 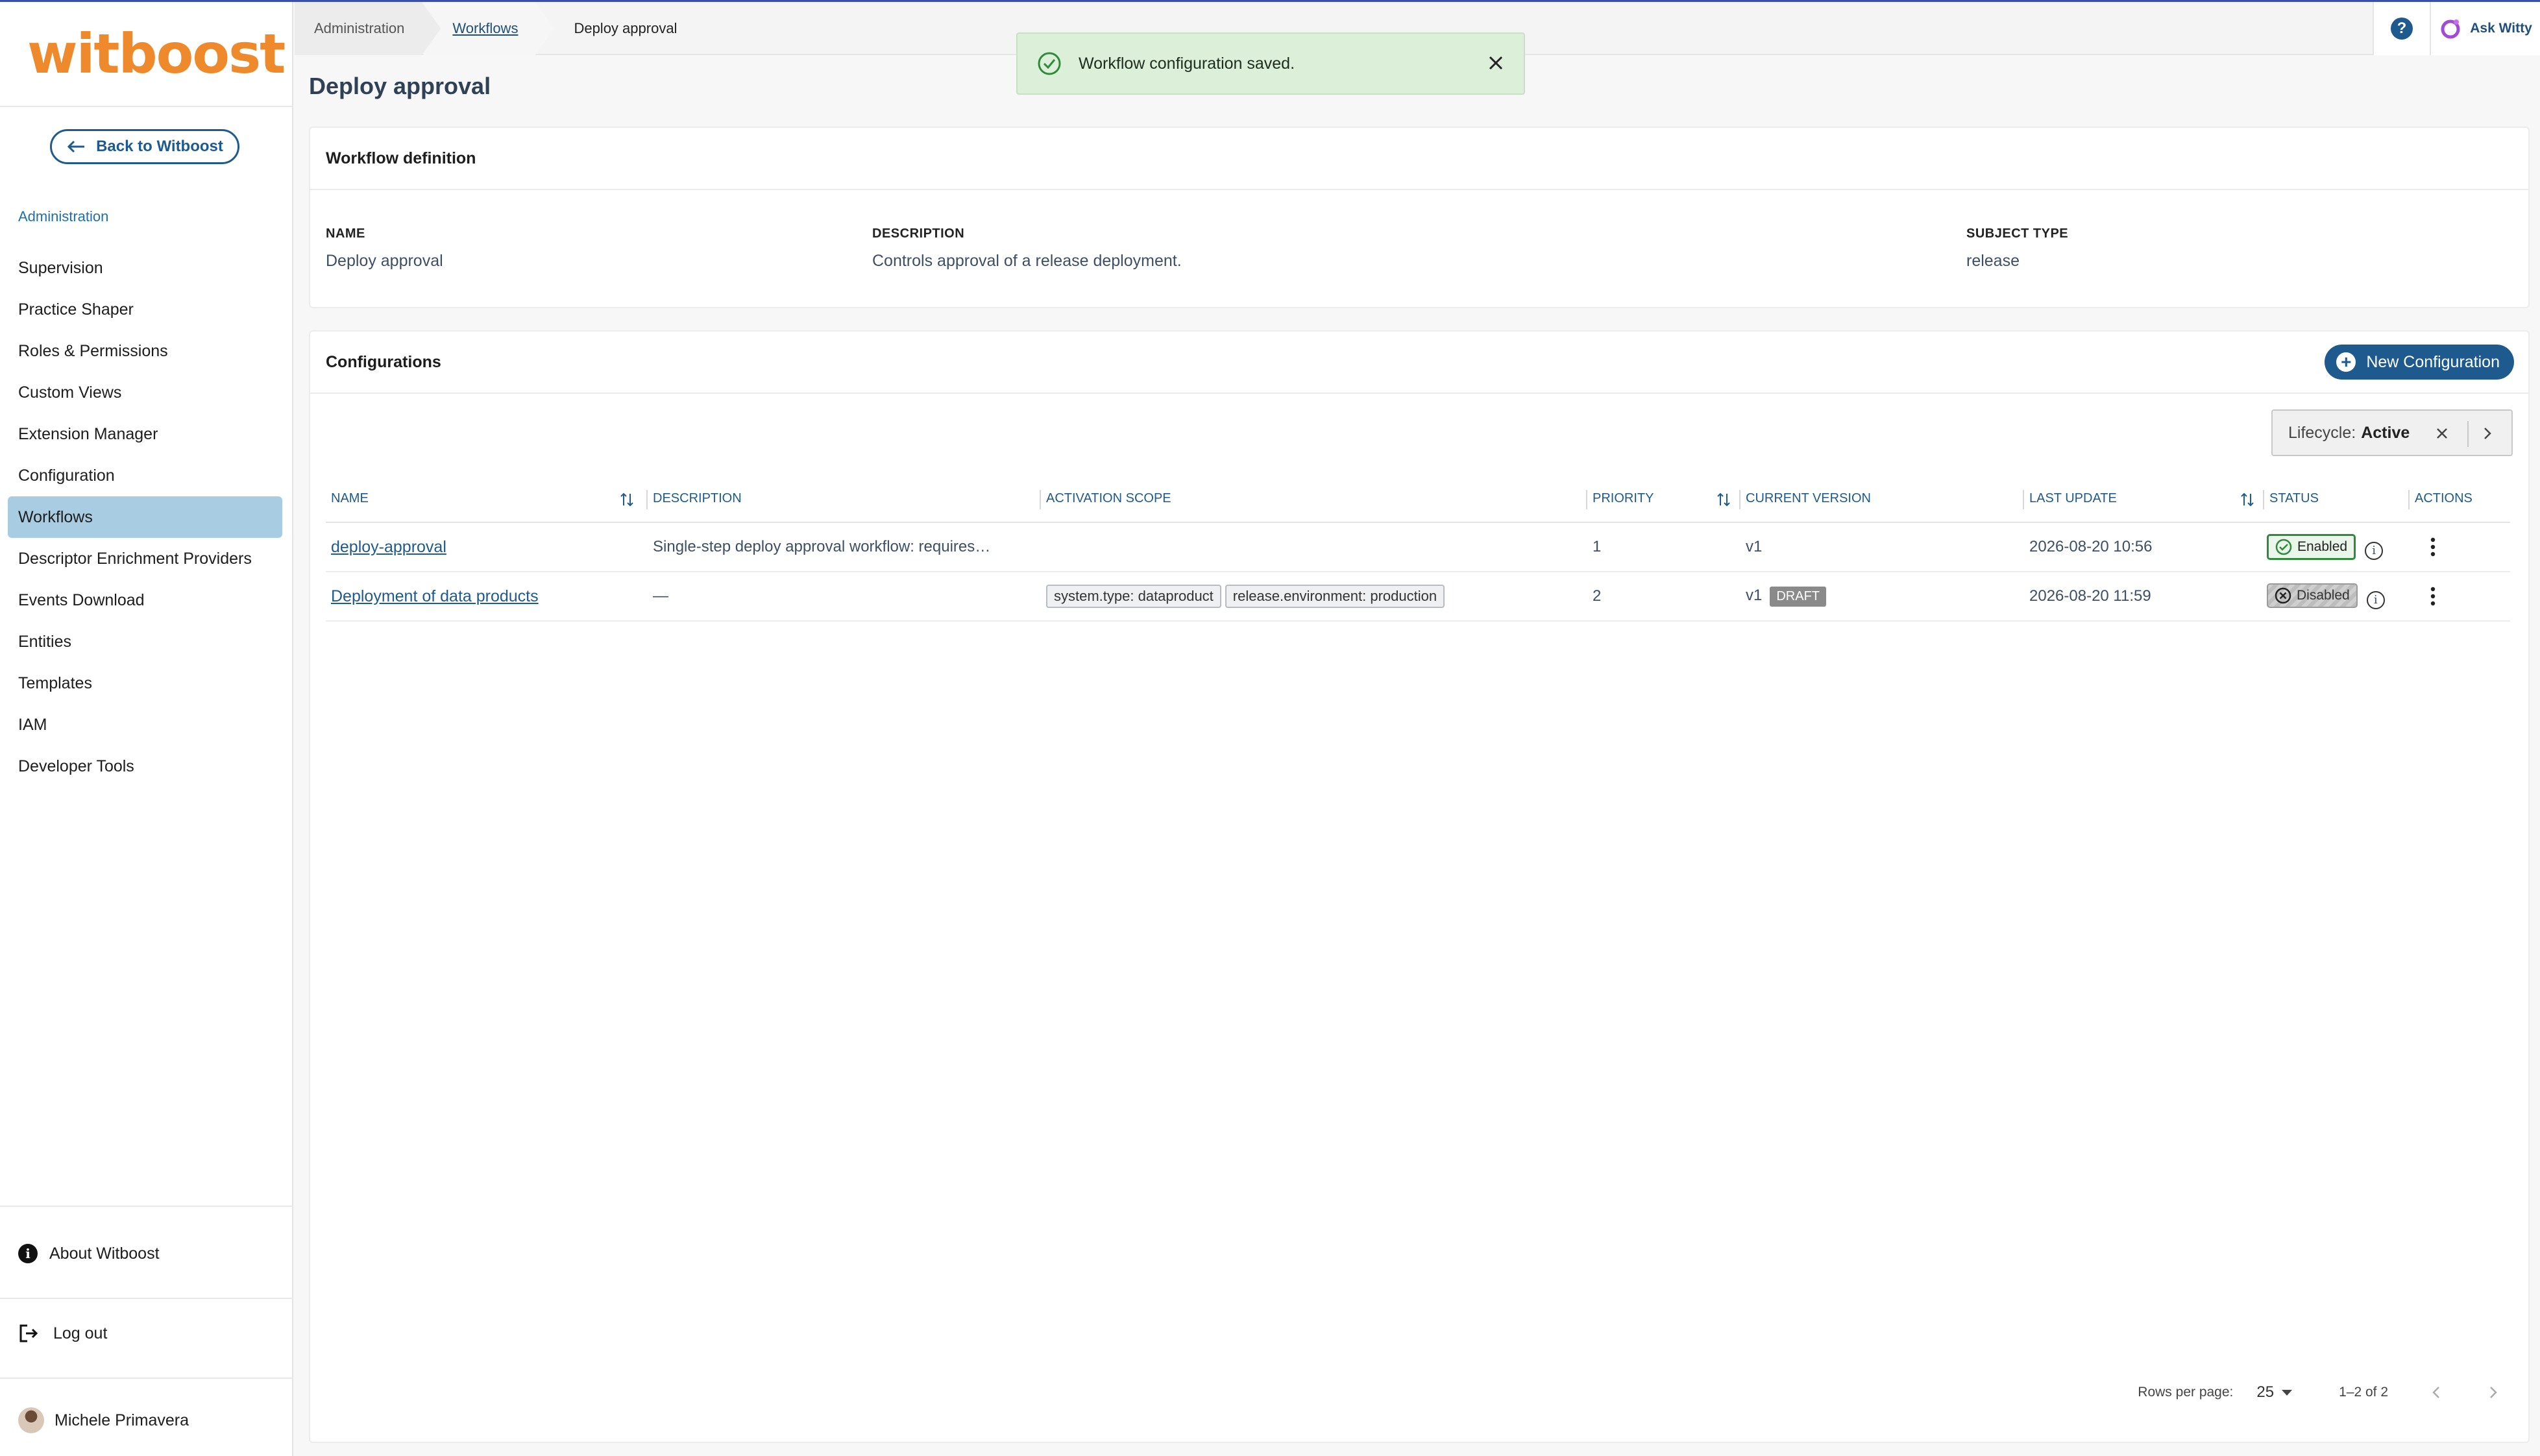 What do you see at coordinates (2485, 29) in the screenshot?
I see `ask-witty-button: Ask Witty` at bounding box center [2485, 29].